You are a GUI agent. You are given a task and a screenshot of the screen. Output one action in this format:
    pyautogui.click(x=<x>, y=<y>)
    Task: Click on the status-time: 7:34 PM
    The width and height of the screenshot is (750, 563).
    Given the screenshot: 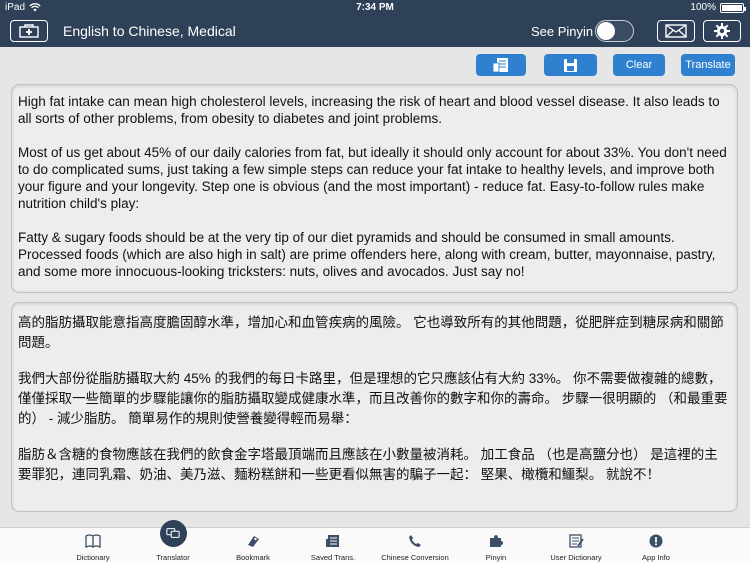 What is the action you would take?
    pyautogui.click(x=375, y=7)
    